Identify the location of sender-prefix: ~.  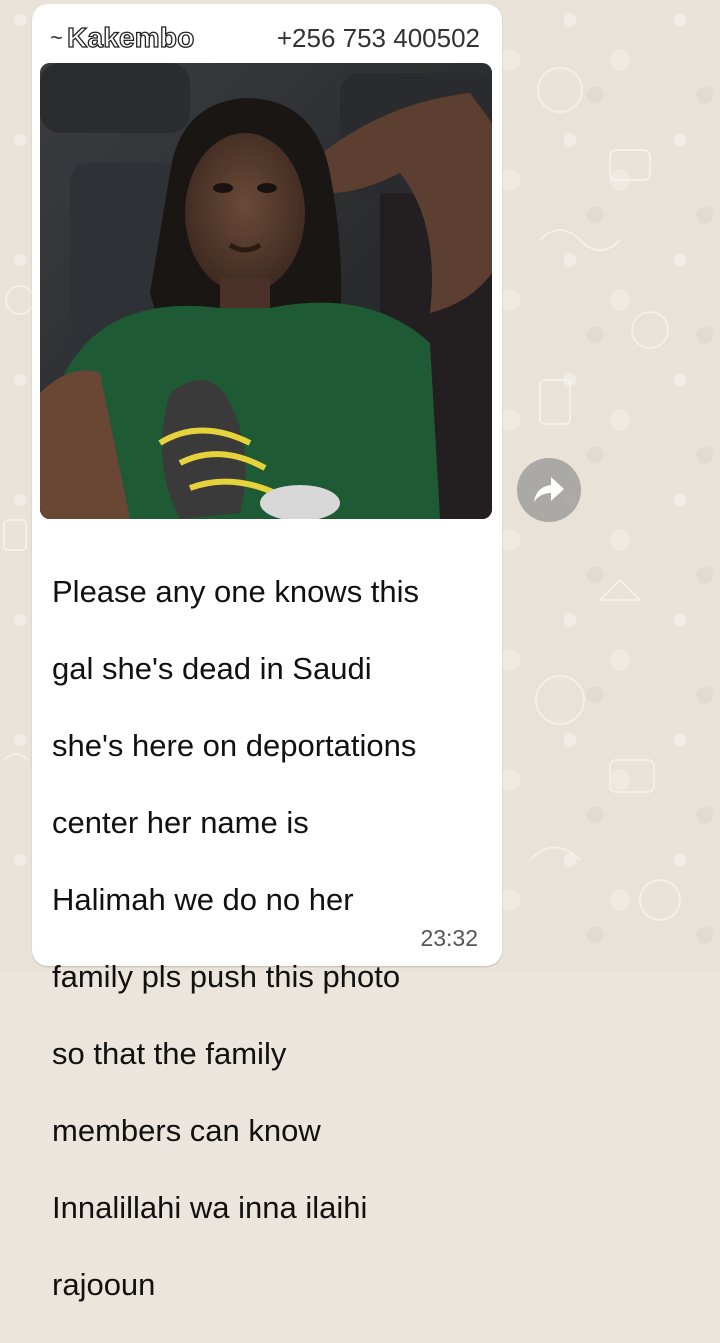
(57, 37).